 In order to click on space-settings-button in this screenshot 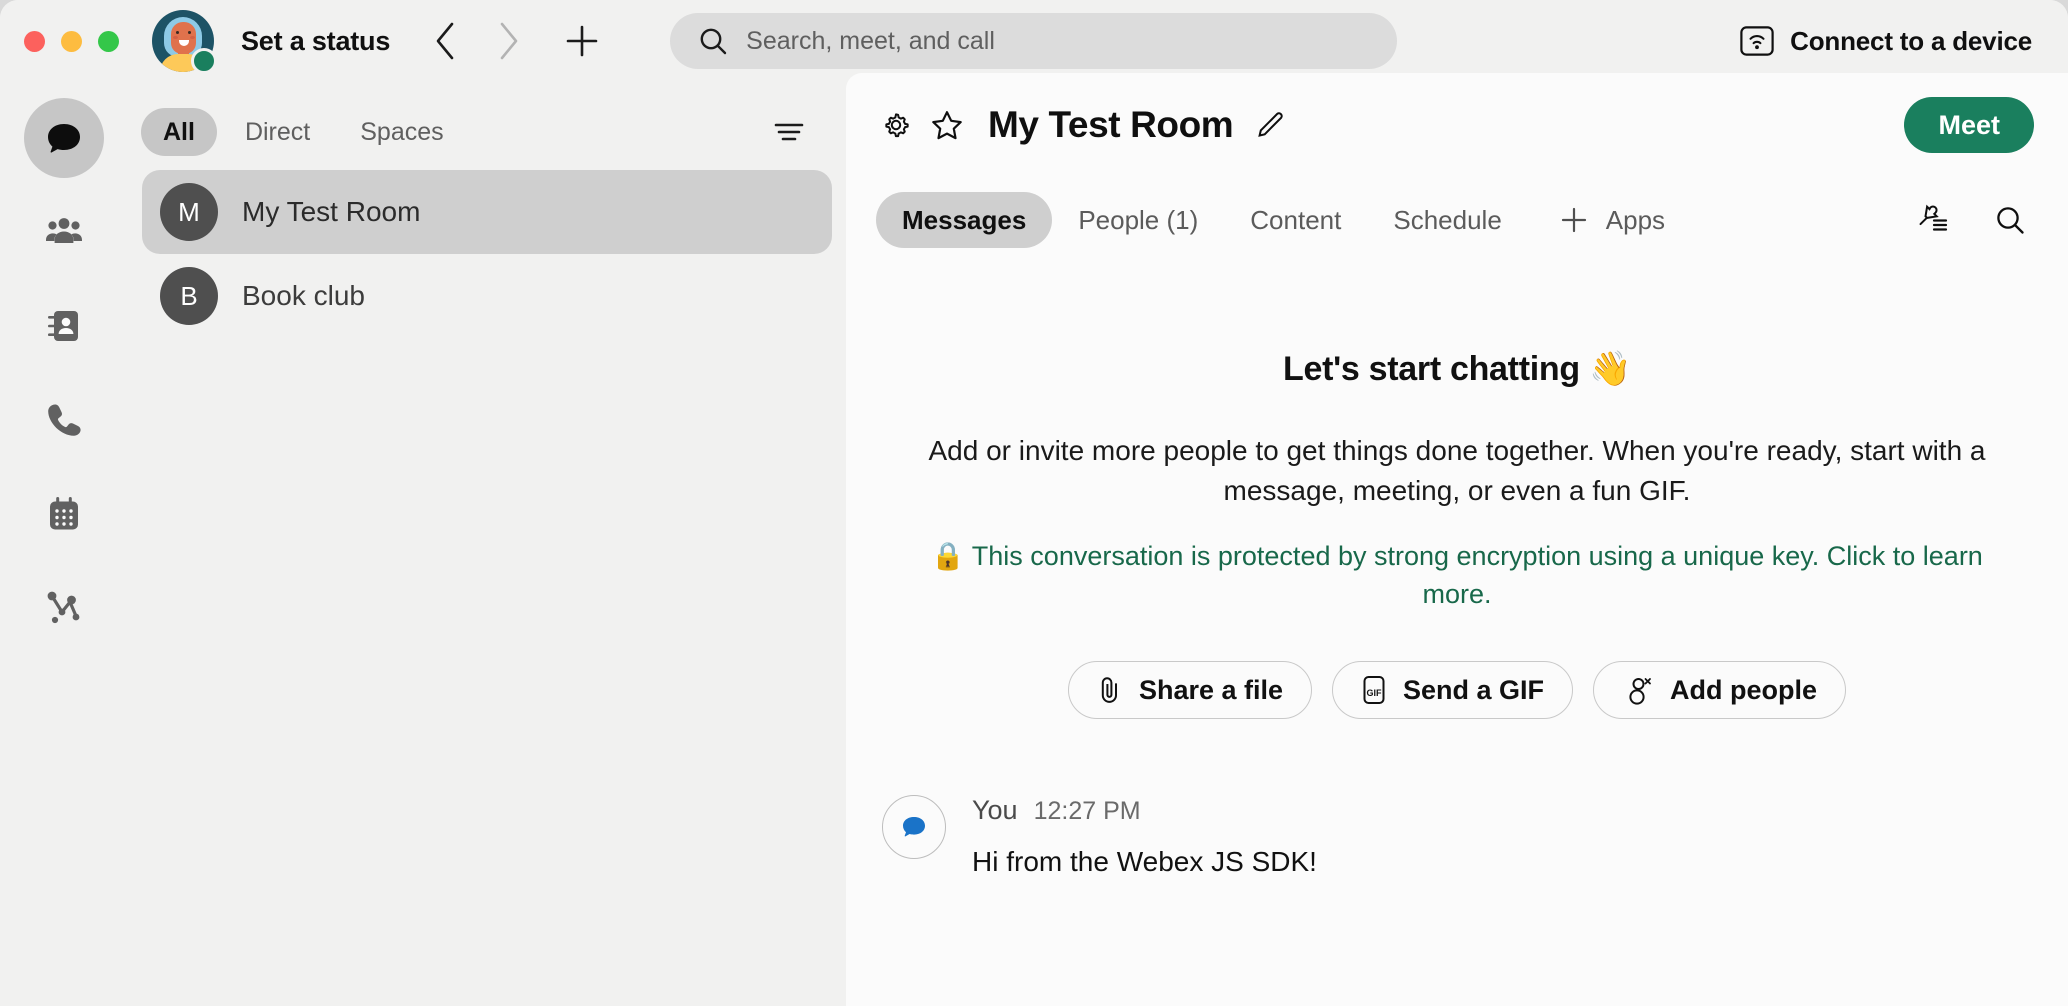, I will do `click(896, 125)`.